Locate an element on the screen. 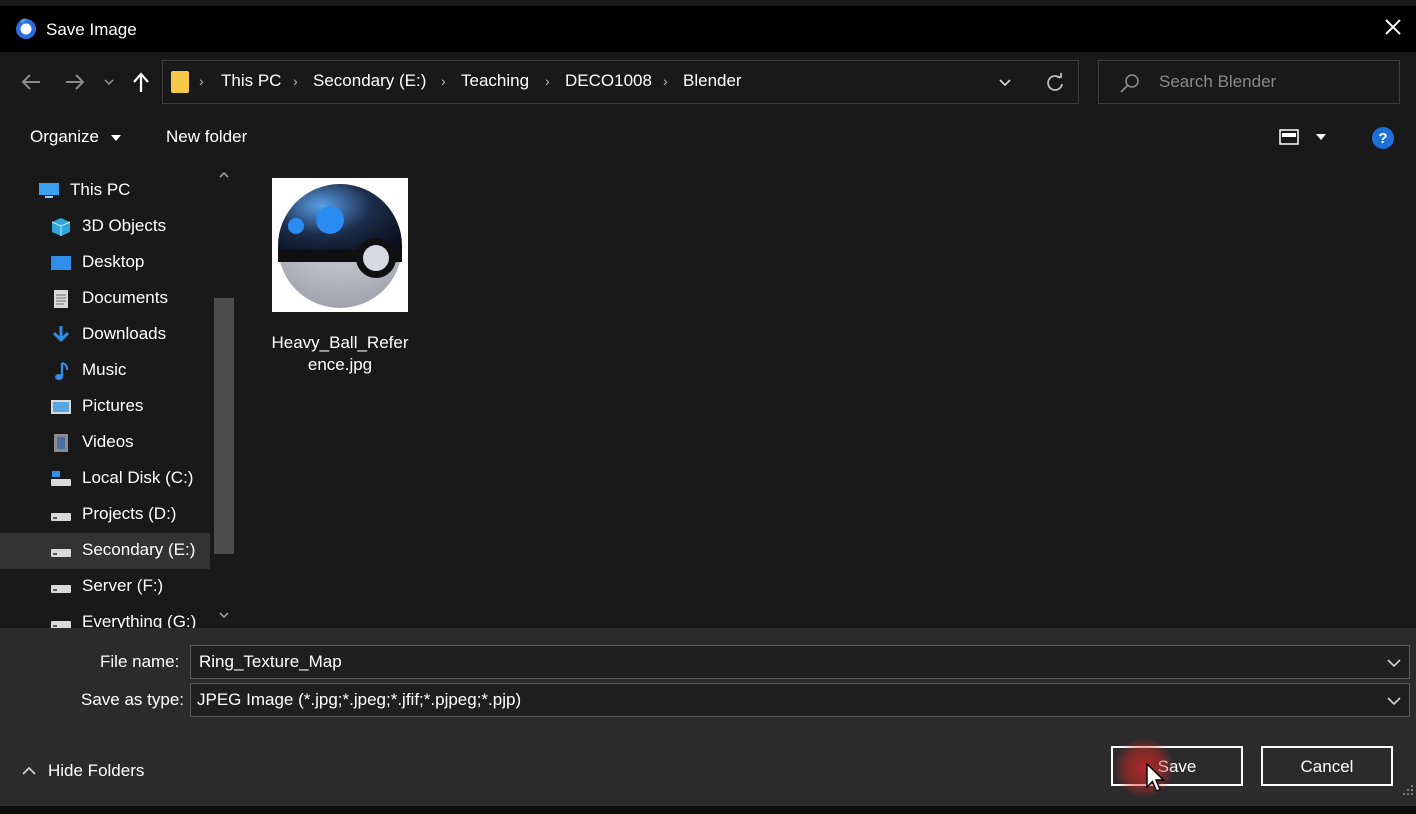  sidebar-item-label: Documents is located at coordinates (125, 297).